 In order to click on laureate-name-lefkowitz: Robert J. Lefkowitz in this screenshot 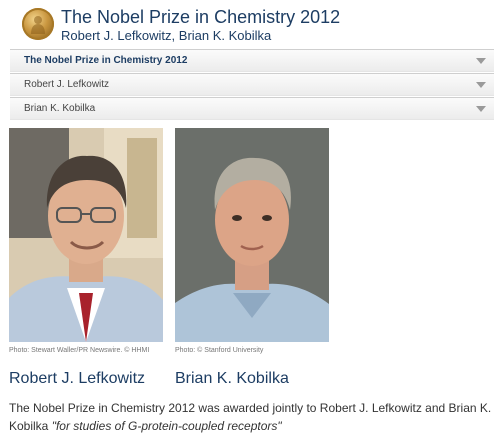, I will do `click(77, 379)`.